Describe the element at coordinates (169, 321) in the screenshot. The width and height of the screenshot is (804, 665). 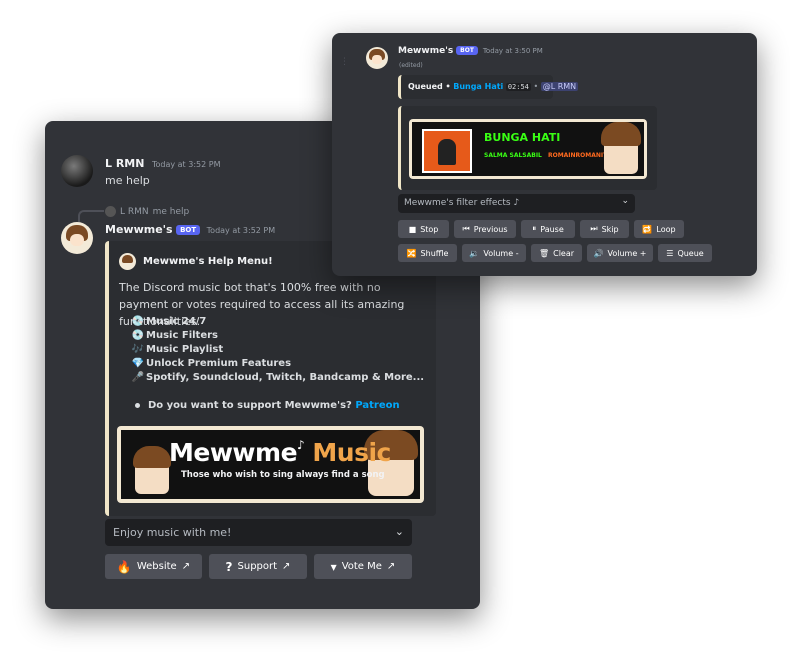
I see `feature-item: 💿 Music 24/7` at that location.